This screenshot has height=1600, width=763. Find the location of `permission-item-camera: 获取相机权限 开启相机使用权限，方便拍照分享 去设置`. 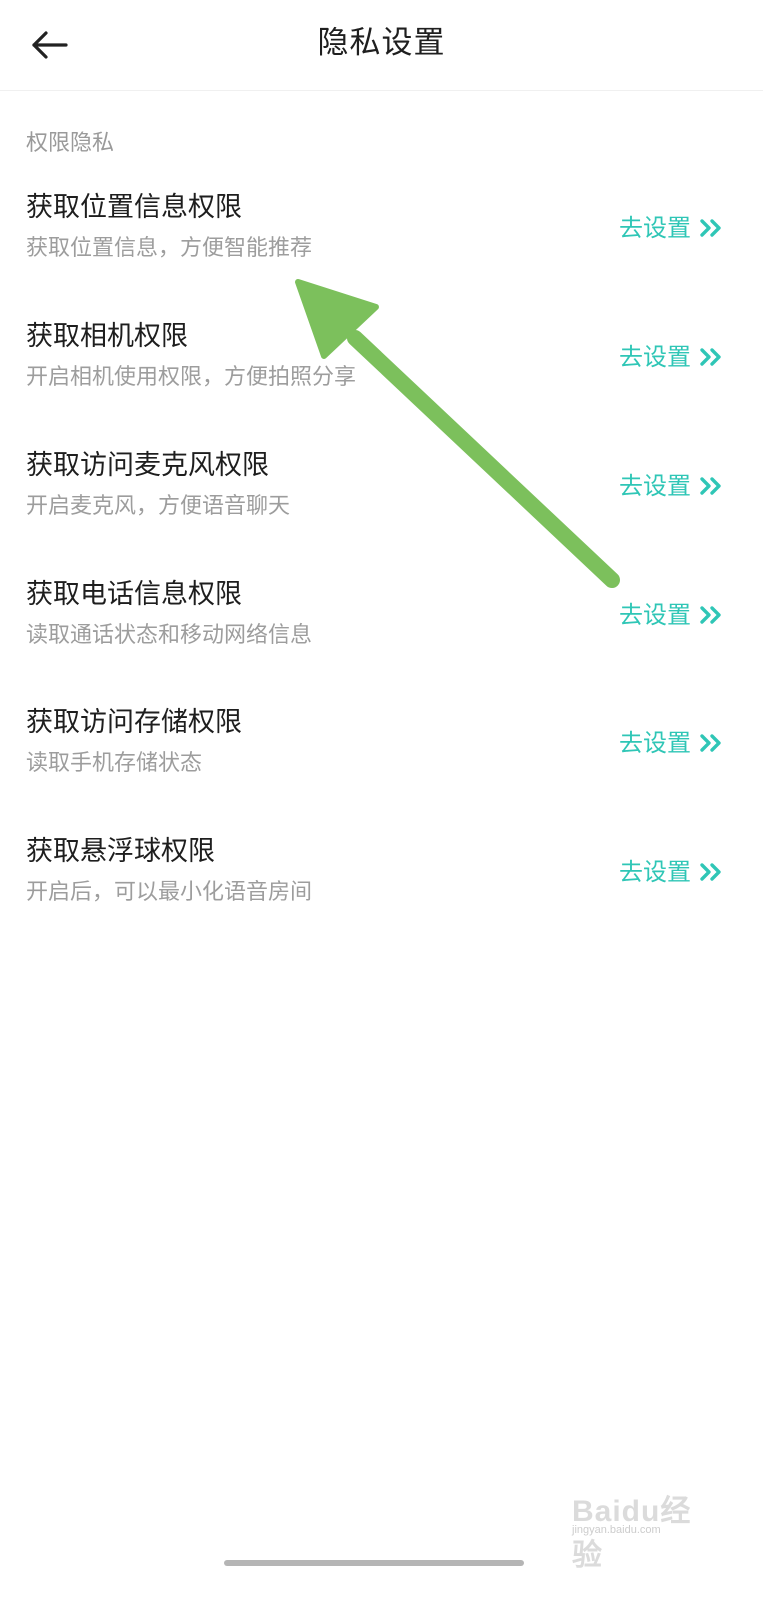

permission-item-camera: 获取相机权限 开启相机使用权限，方便拍照分享 去设置 is located at coordinates (381, 372).